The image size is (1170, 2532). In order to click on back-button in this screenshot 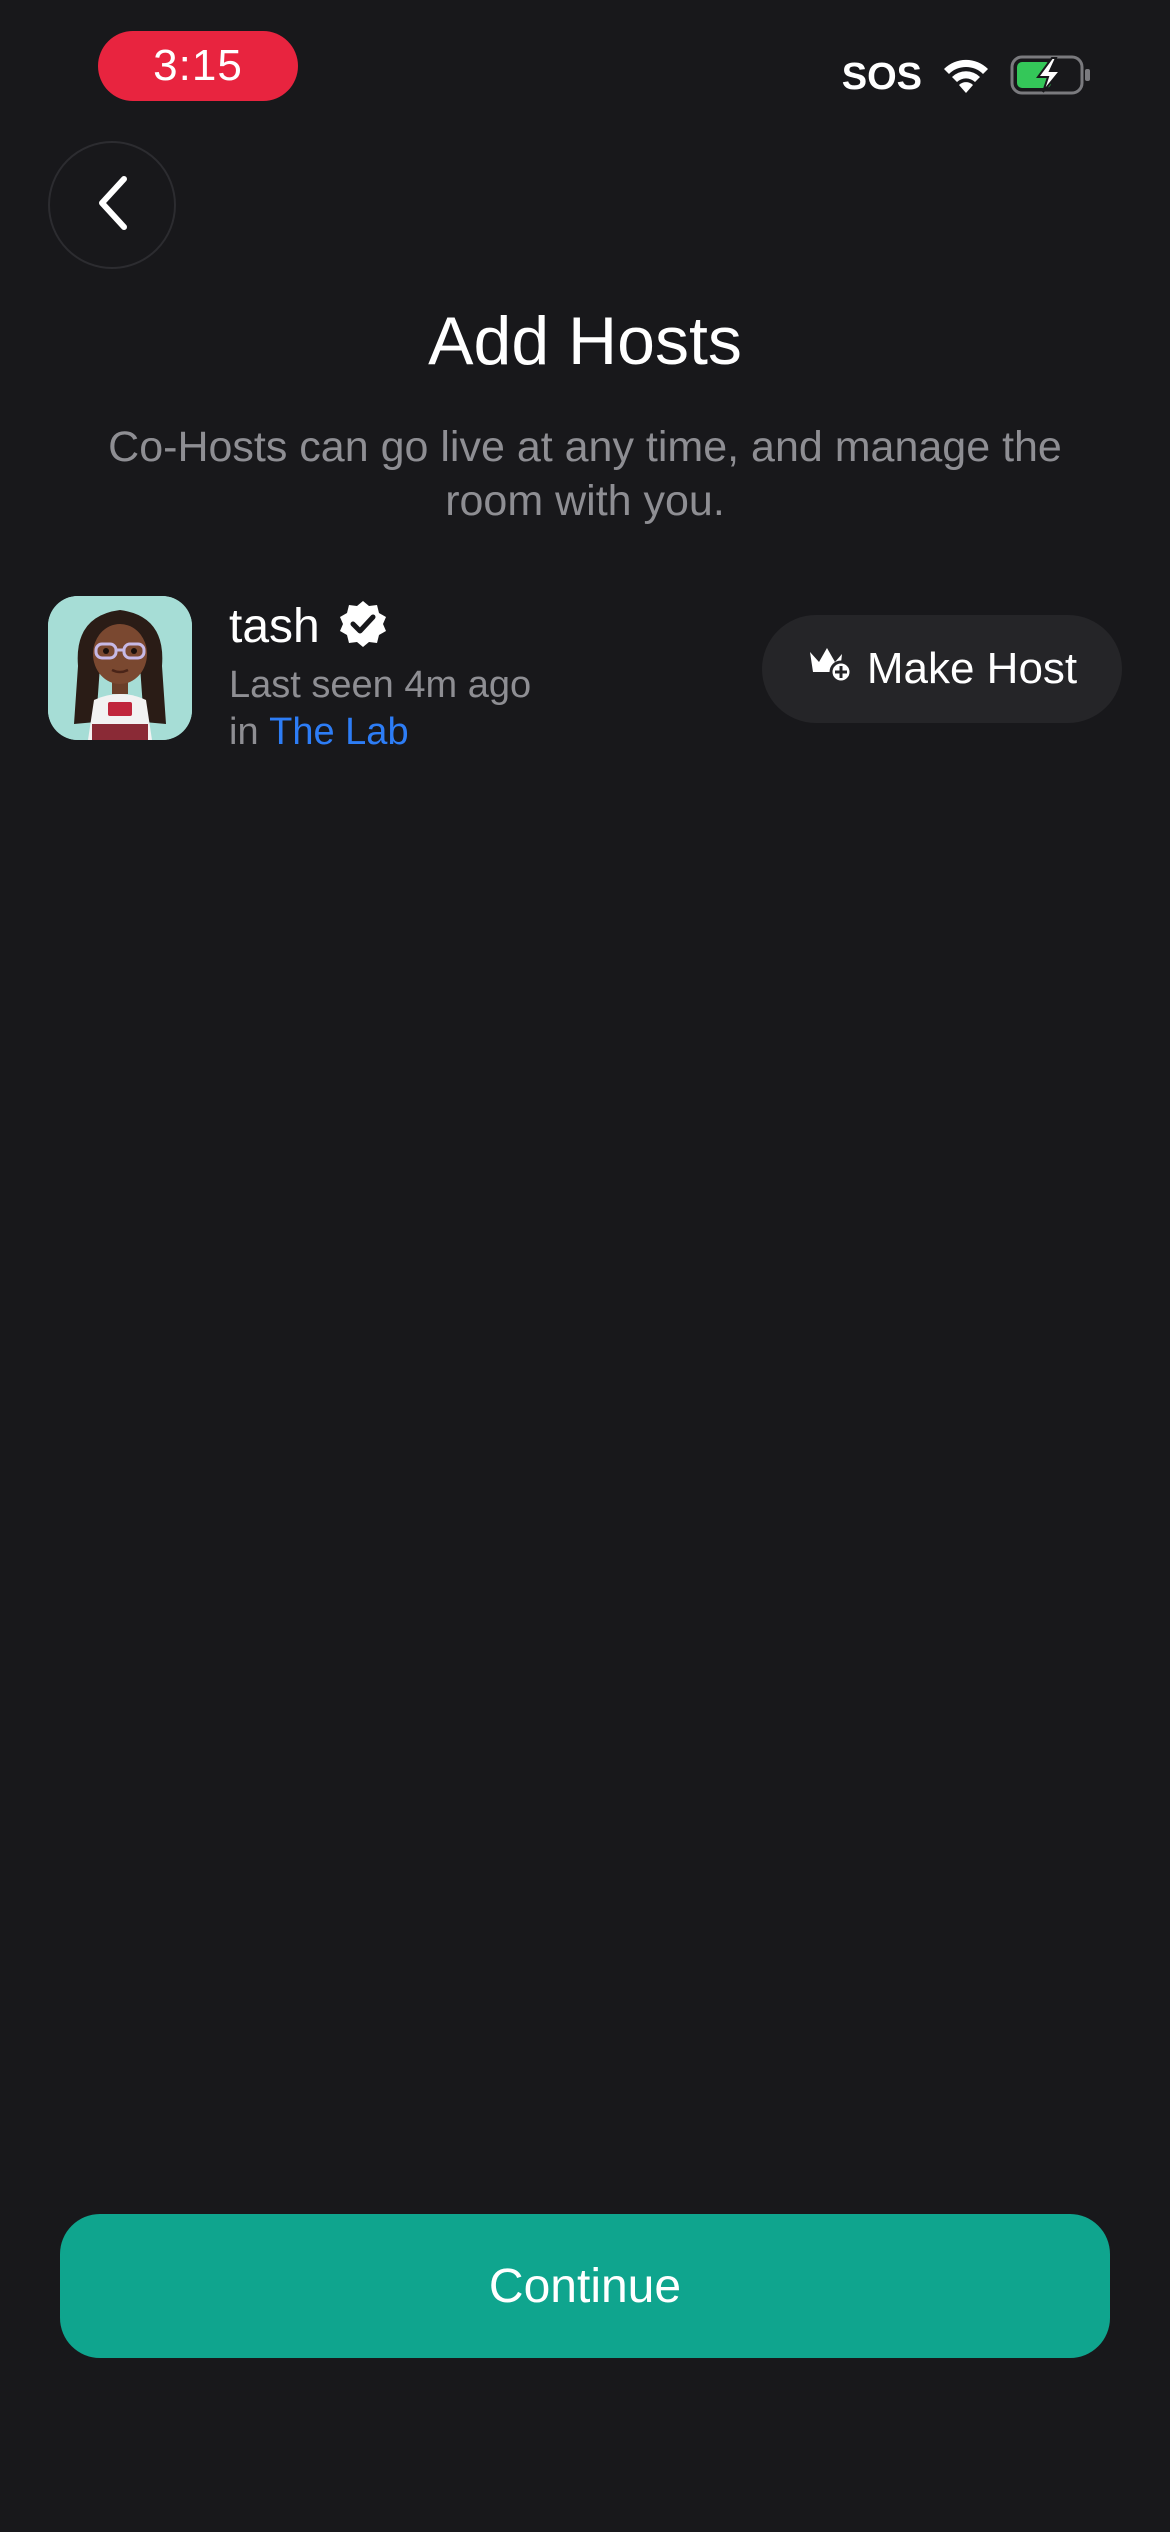, I will do `click(112, 205)`.